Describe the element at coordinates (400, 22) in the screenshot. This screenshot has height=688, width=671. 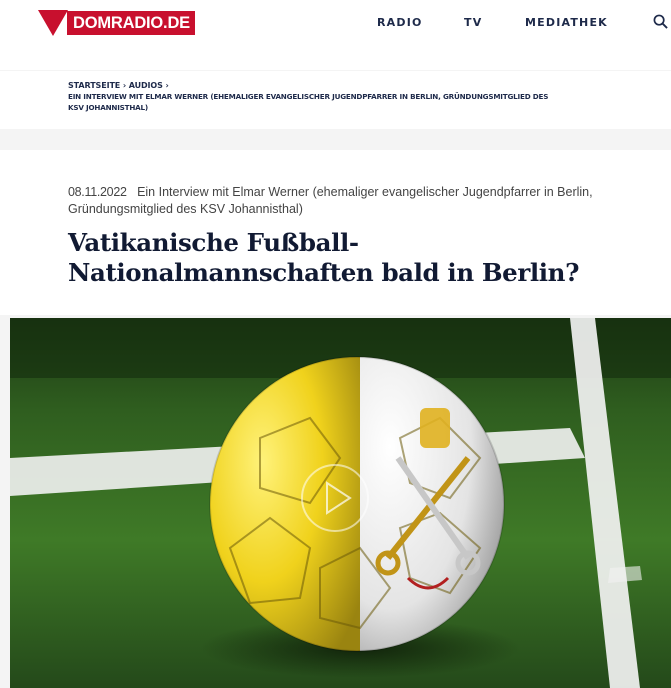
I see `nav-radio: RADIO` at that location.